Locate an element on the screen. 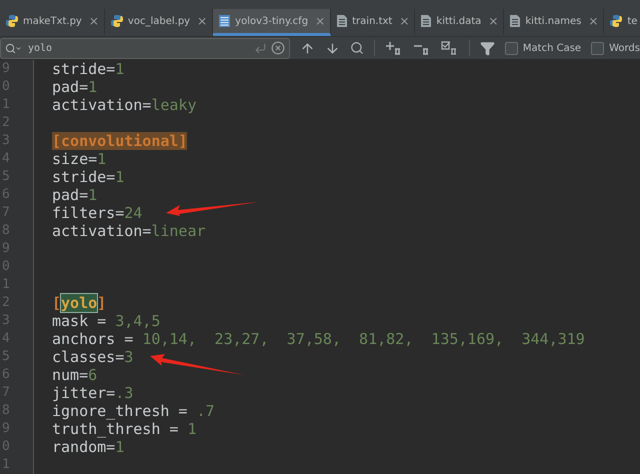  enter-icon is located at coordinates (260, 48).